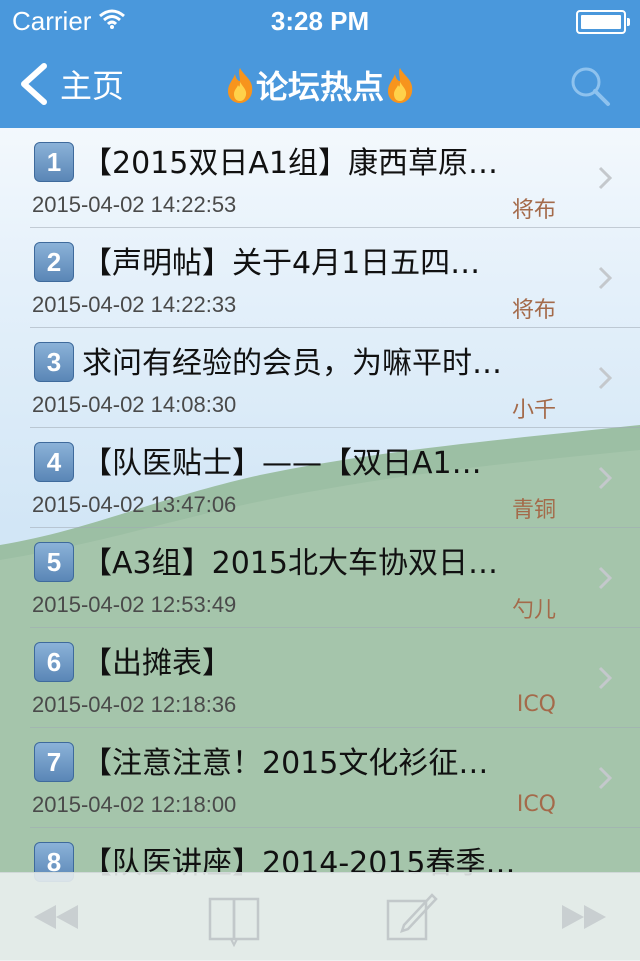 The height and width of the screenshot is (961, 640). What do you see at coordinates (319, 87) in the screenshot?
I see `title-label: 论坛热点` at bounding box center [319, 87].